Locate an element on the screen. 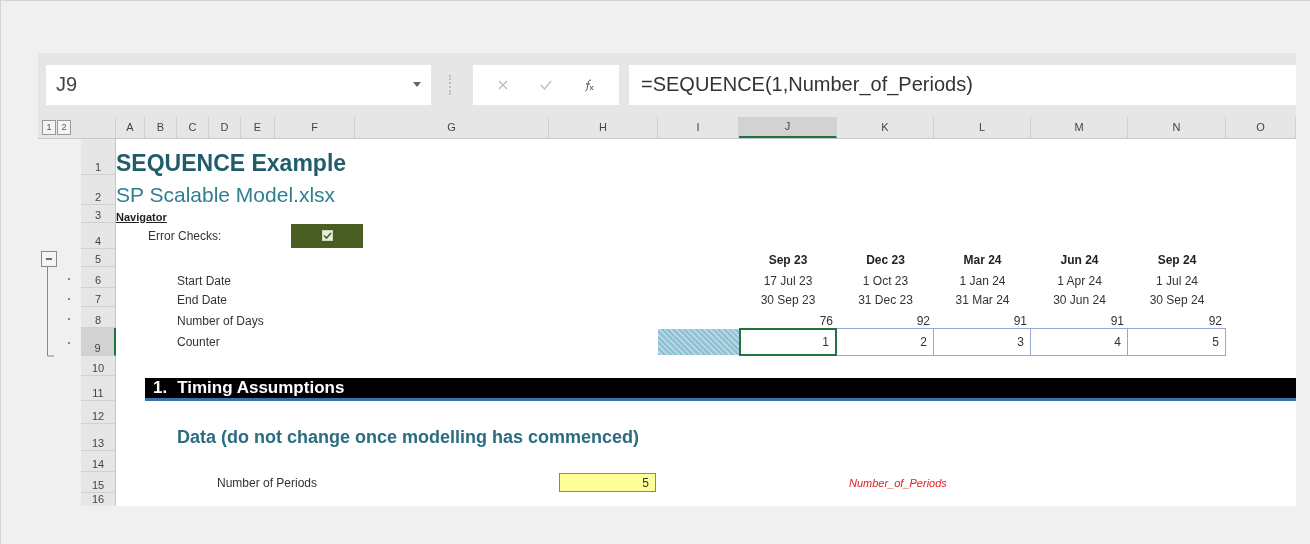  row-header: 7 is located at coordinates (98, 298).